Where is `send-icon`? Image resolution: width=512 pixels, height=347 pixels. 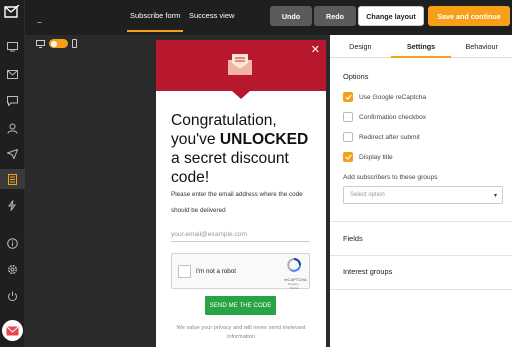
send-icon is located at coordinates (12, 154).